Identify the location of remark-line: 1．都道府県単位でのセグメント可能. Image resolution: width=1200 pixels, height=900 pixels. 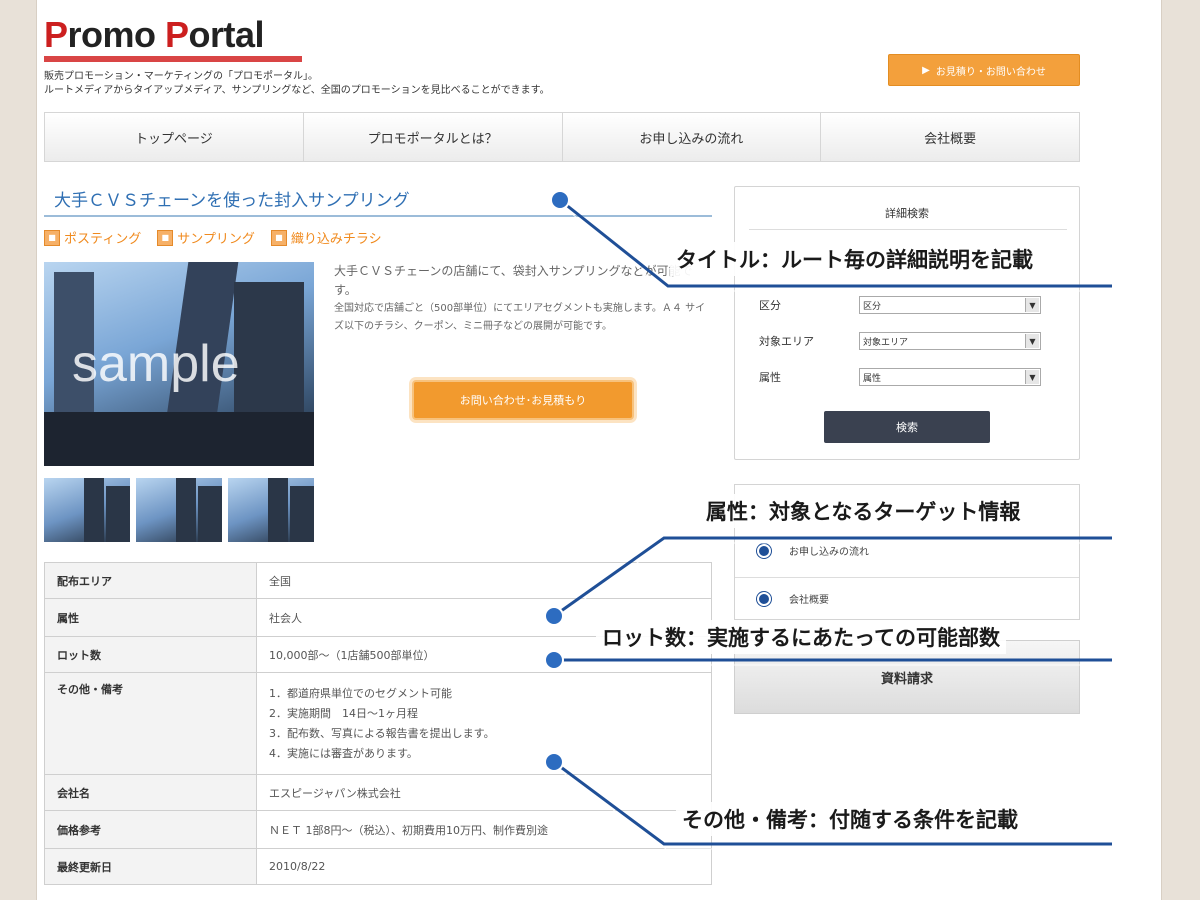
(360, 693).